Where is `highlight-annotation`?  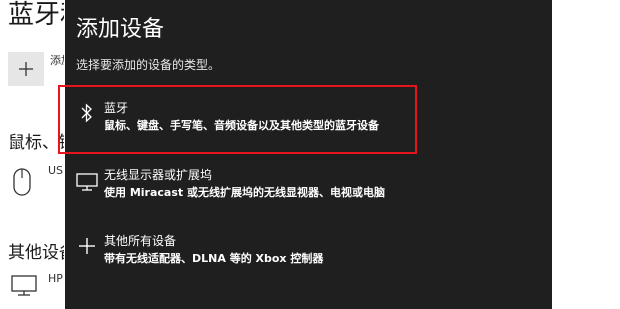
highlight-annotation is located at coordinates (237, 119).